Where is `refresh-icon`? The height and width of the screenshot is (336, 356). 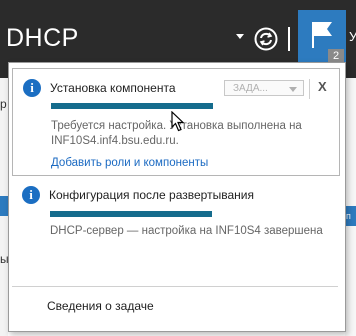 refresh-icon is located at coordinates (266, 39).